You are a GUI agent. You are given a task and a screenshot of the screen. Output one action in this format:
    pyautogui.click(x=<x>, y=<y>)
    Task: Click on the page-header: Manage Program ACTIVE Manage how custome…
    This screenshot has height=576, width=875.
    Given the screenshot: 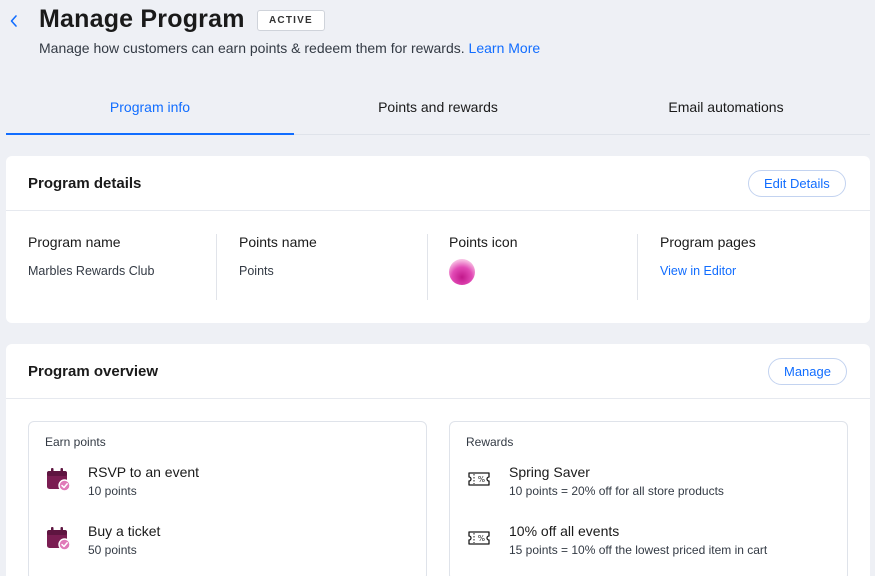 What is the action you would take?
    pyautogui.click(x=437, y=35)
    